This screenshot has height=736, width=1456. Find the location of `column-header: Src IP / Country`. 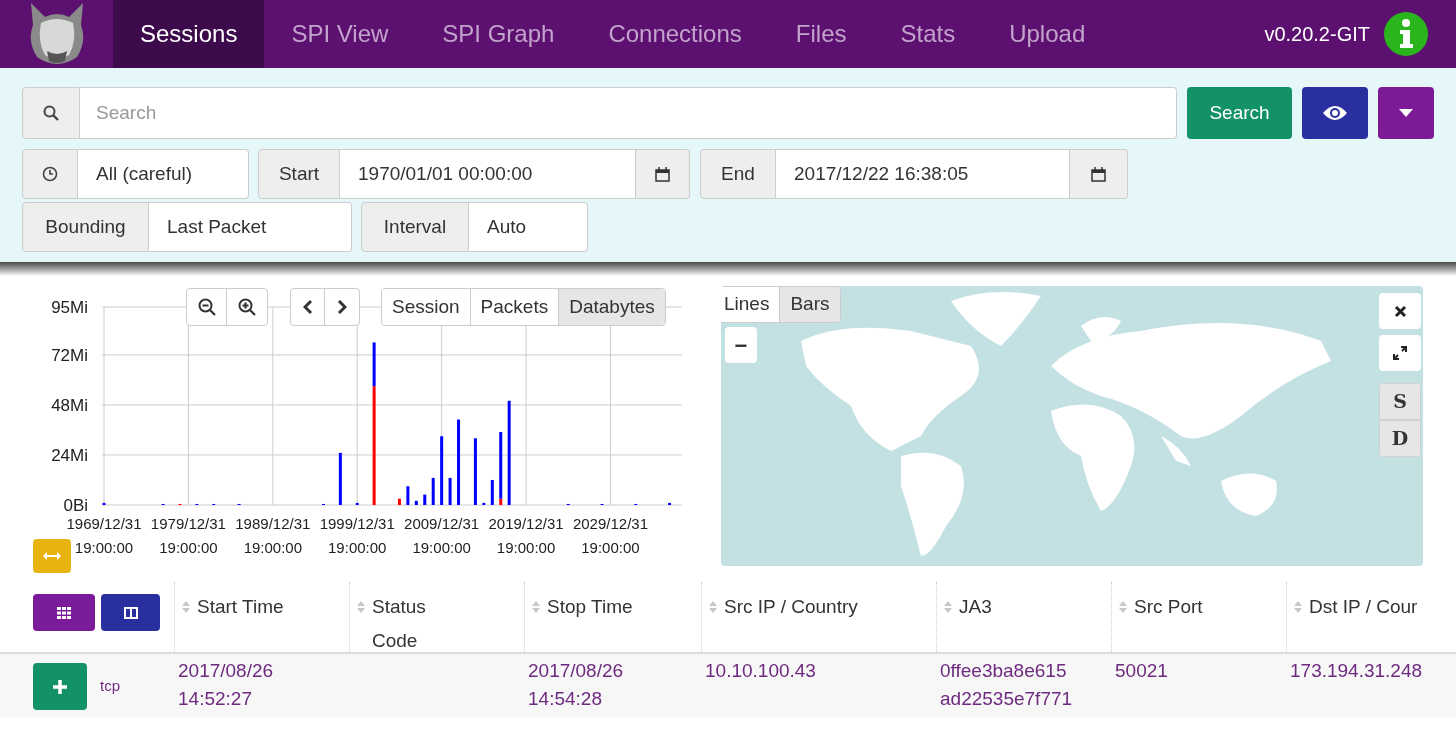

column-header: Src IP / Country is located at coordinates (791, 607).